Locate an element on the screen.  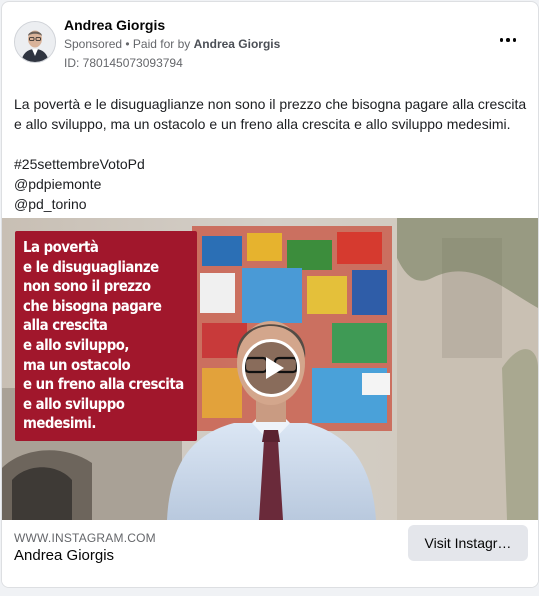
paid-for-prefix: • Paid for by is located at coordinates (158, 44).